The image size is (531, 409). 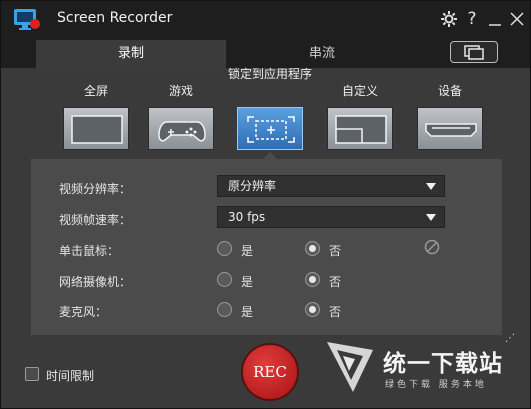 I want to click on microphone-yes-label: 是, so click(x=247, y=312).